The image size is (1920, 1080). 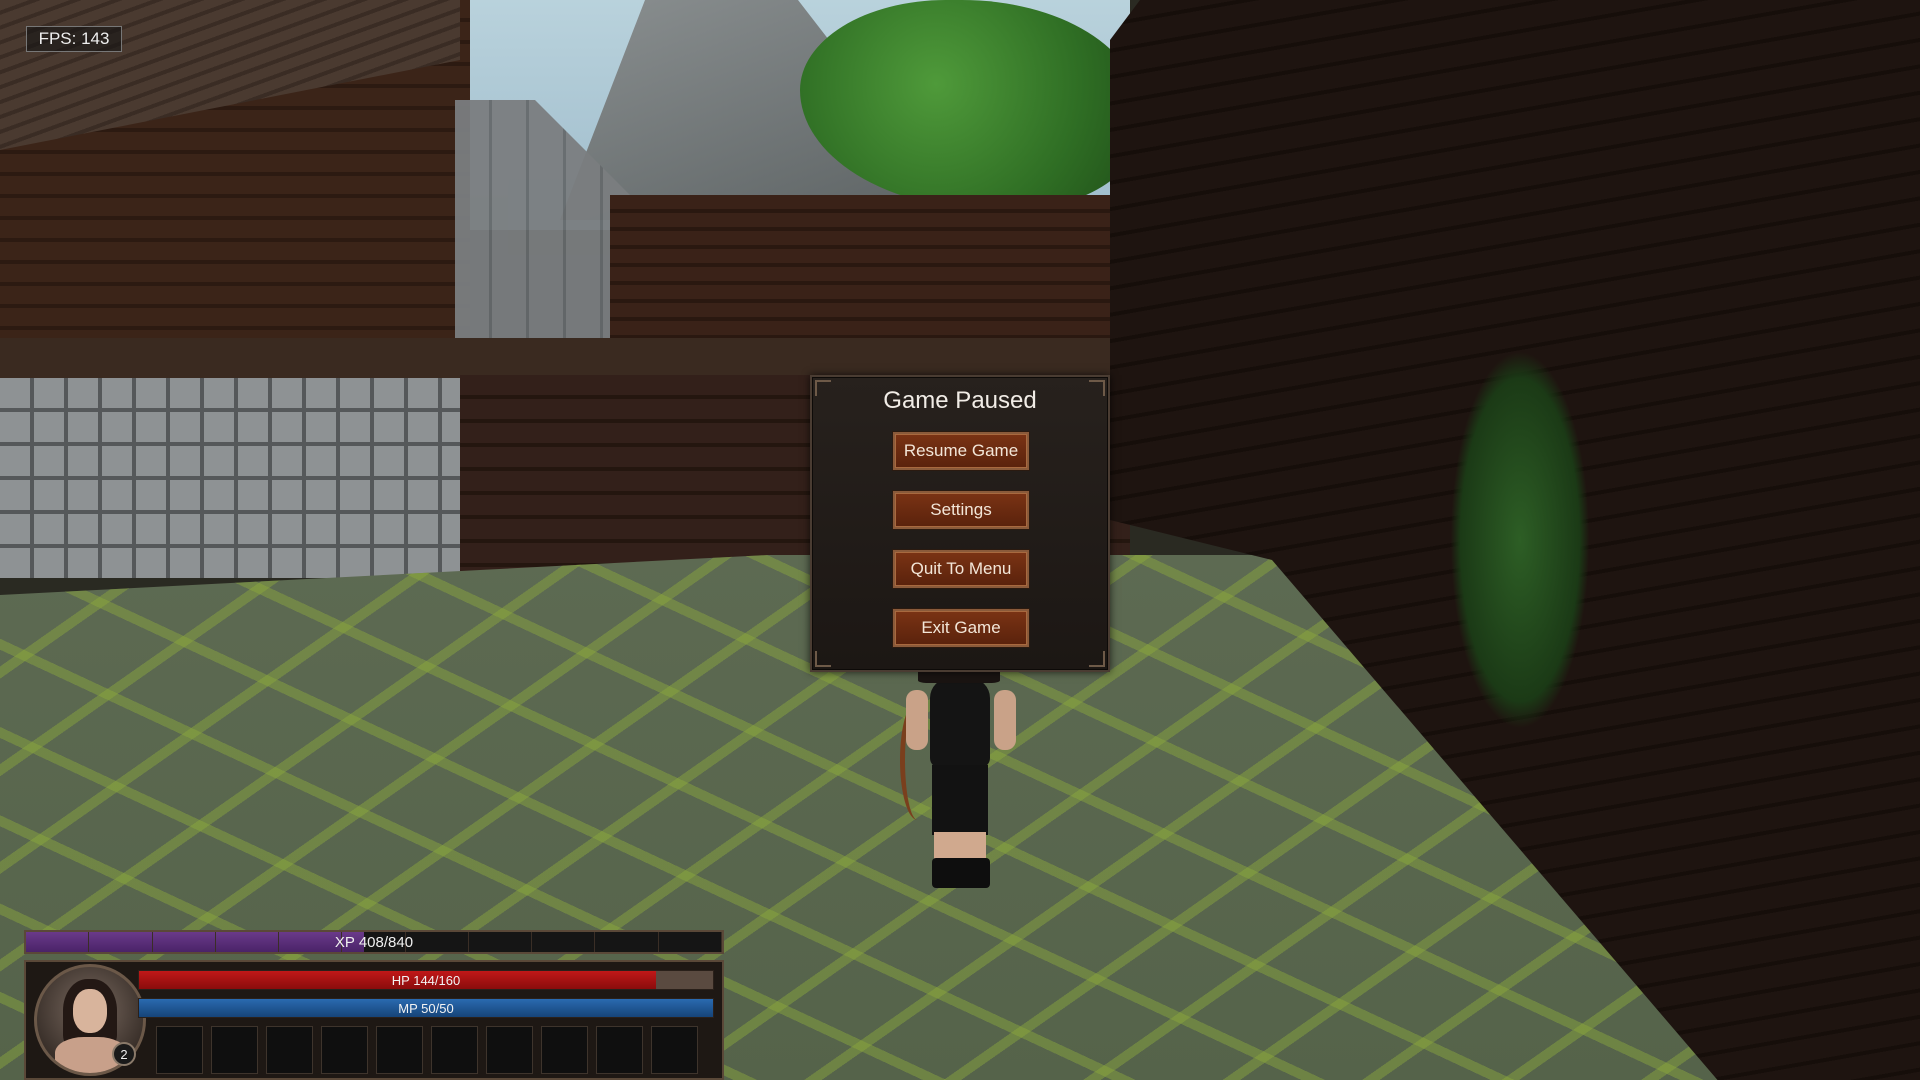 I want to click on player-hud: XP 408/840 2 HP 144/160 MP 50/50, so click(x=374, y=1005).